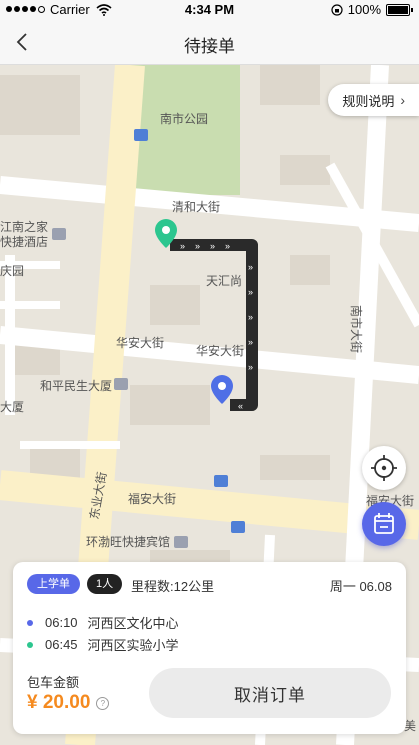  Describe the element at coordinates (61, 622) in the screenshot. I see `pickup-time: 06:10` at that location.